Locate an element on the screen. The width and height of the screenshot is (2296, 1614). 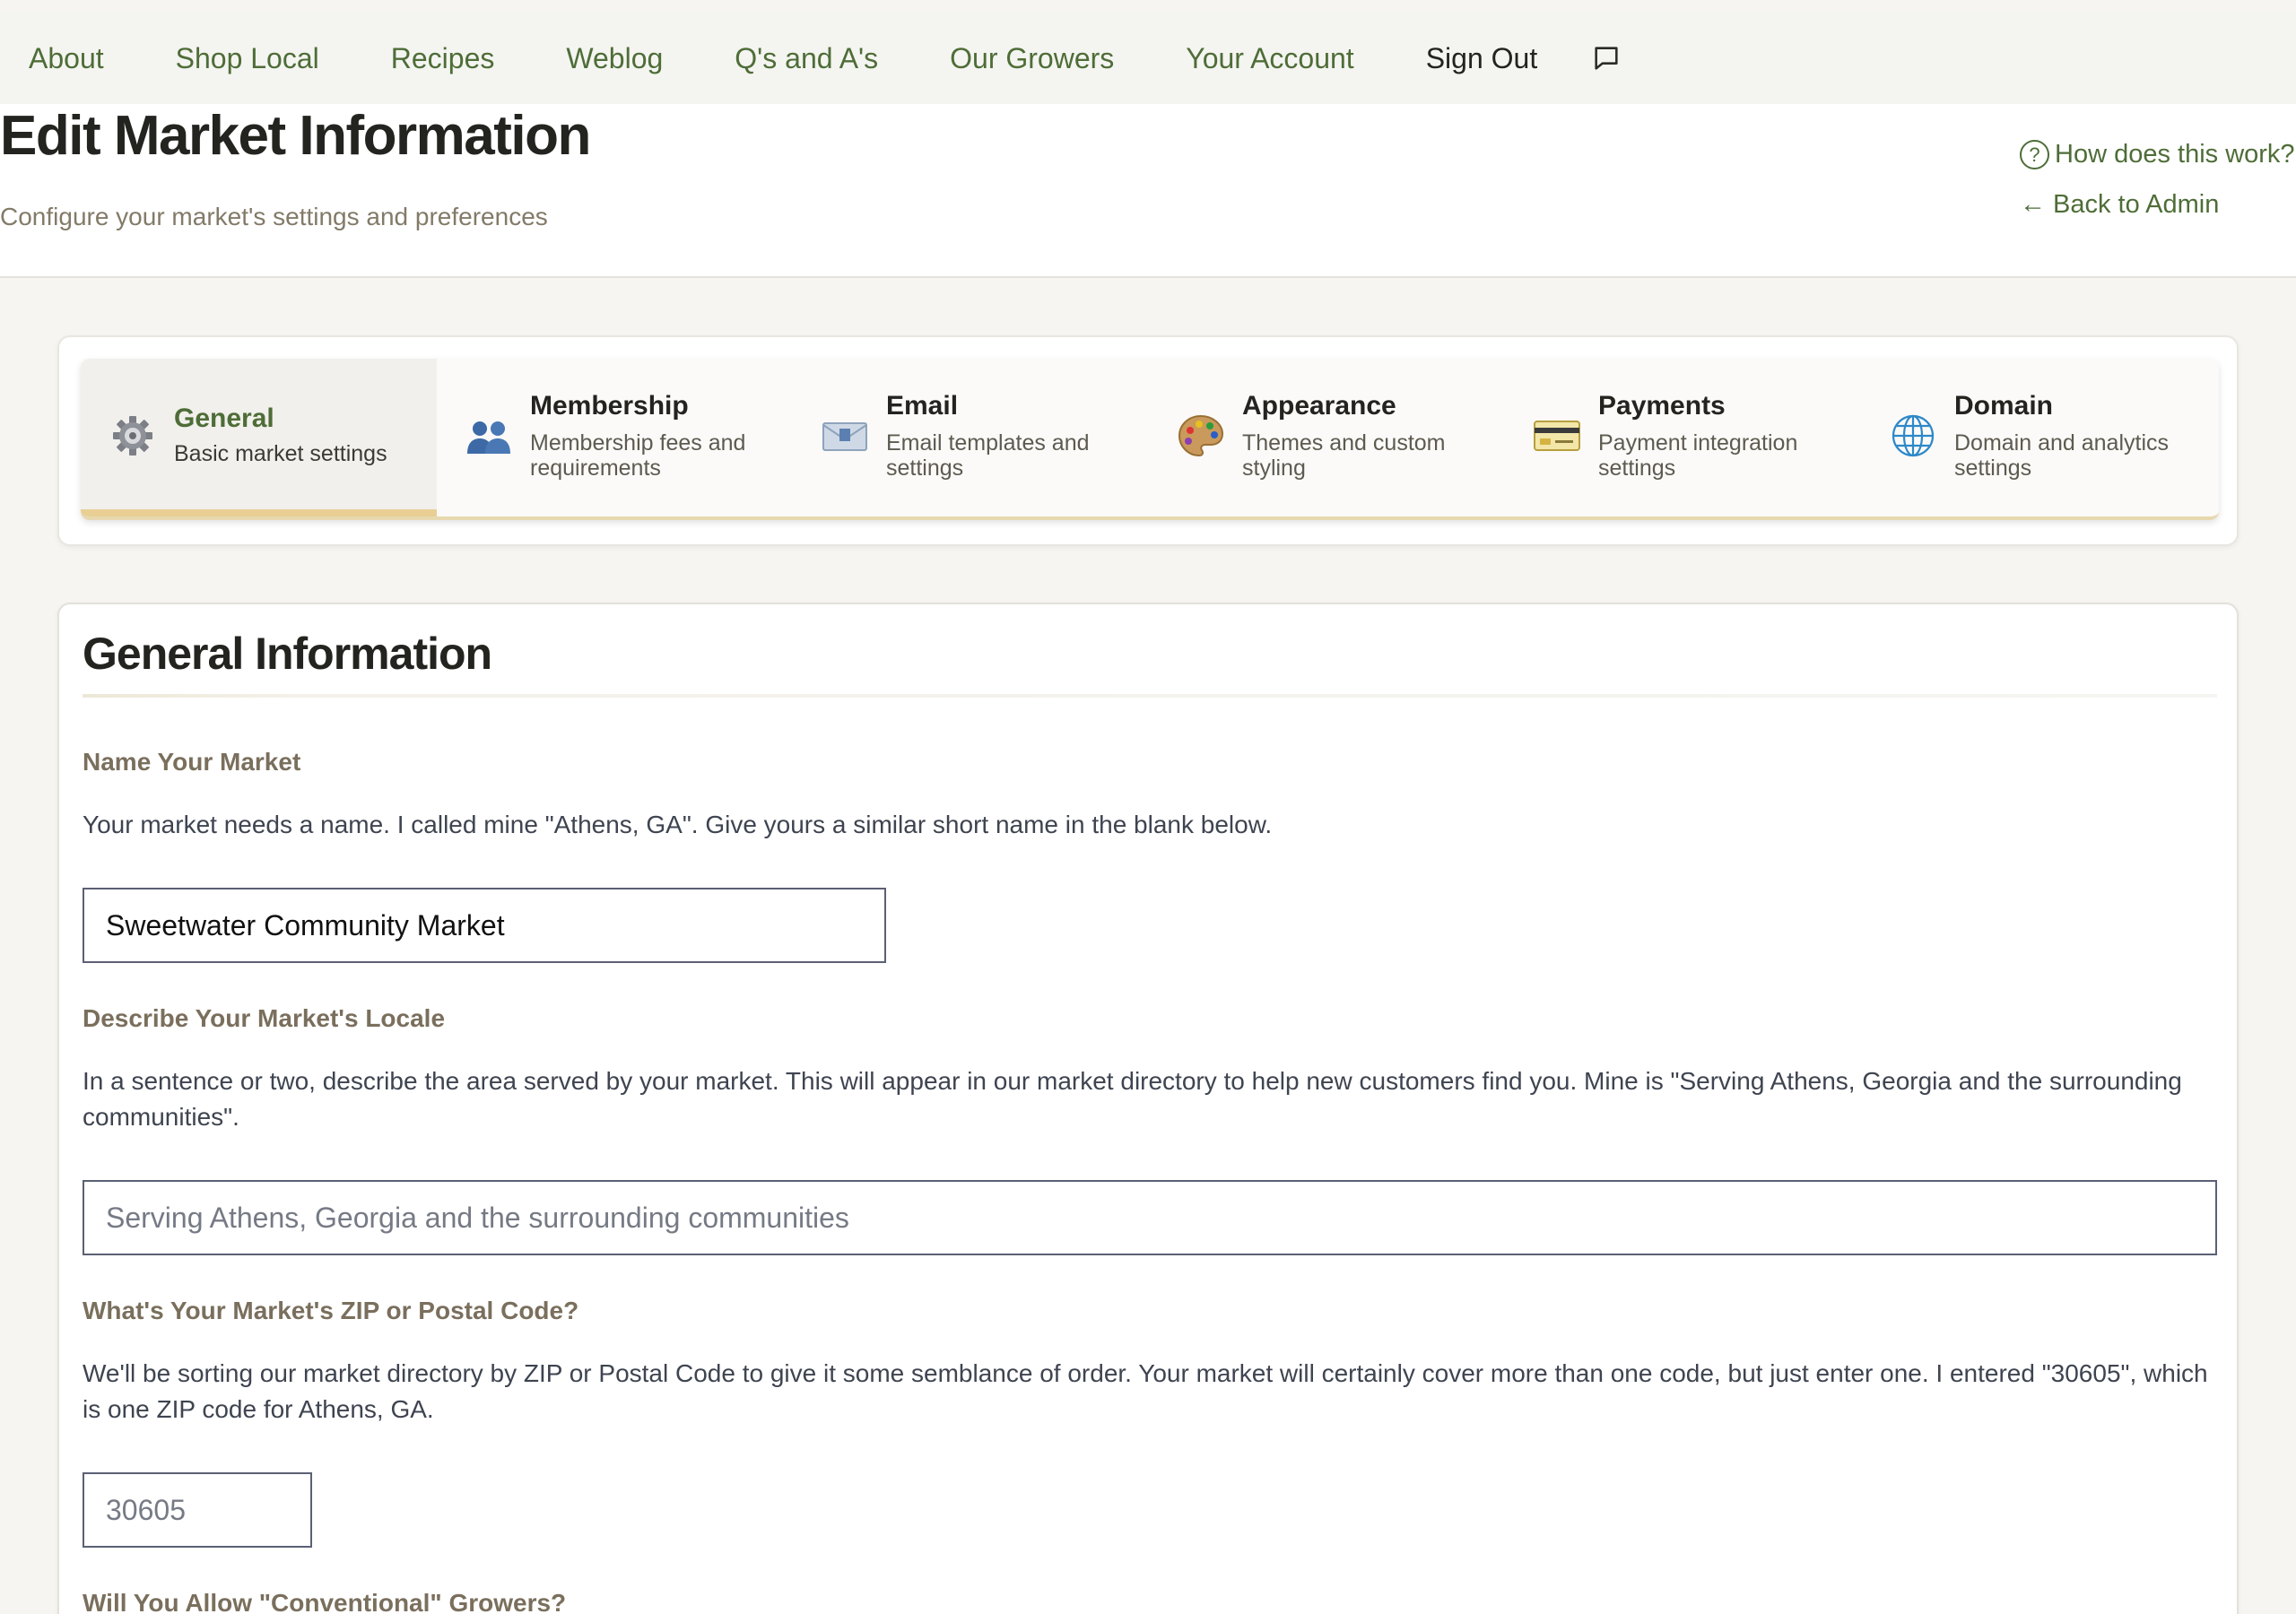
tab-general-title: General is located at coordinates (224, 418).